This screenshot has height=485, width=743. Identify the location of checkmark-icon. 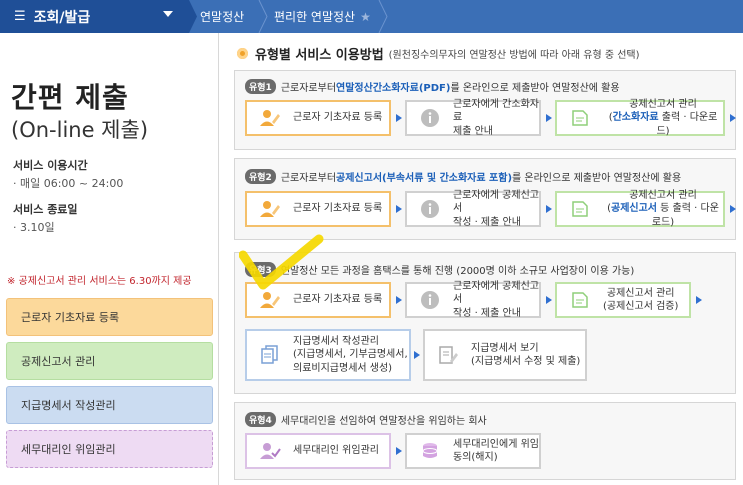
(281, 270).